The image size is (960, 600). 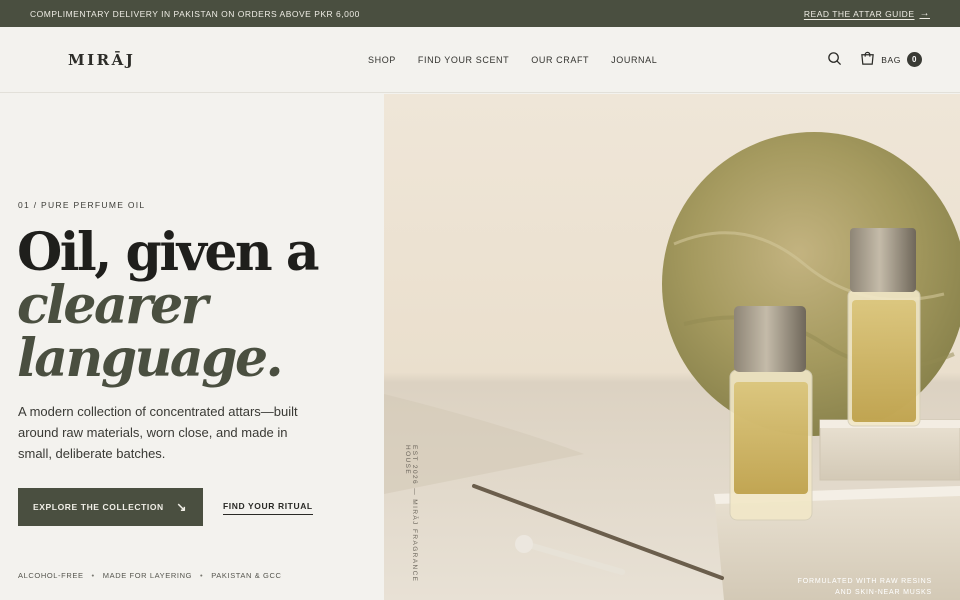 I want to click on find-your-ritual-link: FIND YOUR RITUAL, so click(x=268, y=508).